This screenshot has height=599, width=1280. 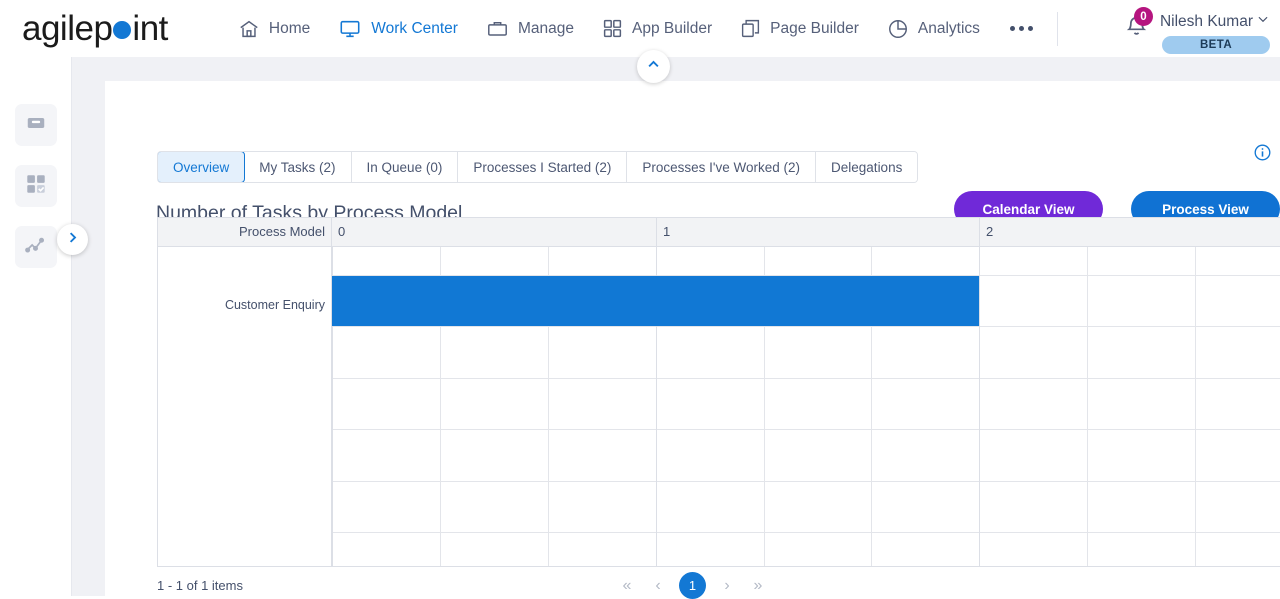 What do you see at coordinates (1143, 16) in the screenshot?
I see `notification-count-badge: 0` at bounding box center [1143, 16].